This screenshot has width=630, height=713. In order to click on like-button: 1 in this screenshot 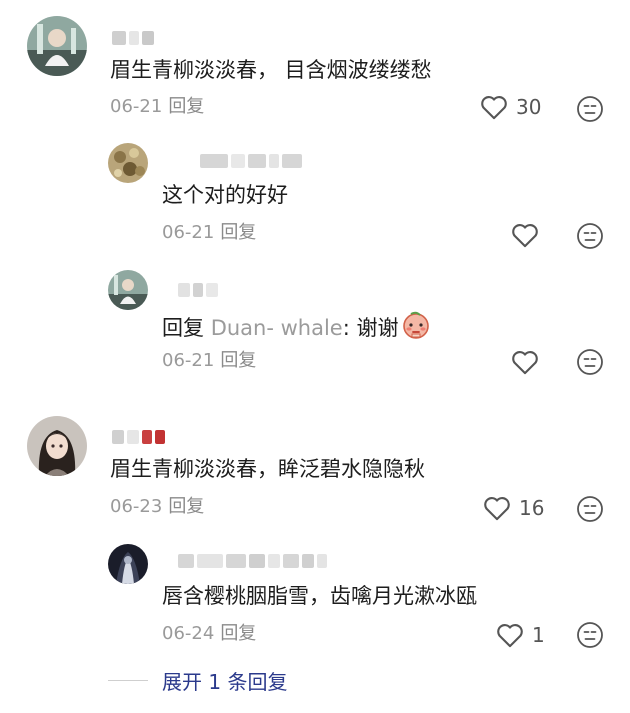, I will do `click(520, 635)`.